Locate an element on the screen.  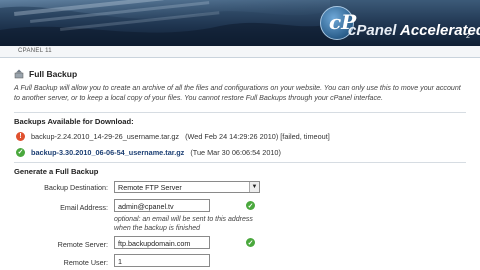
page-title: Full Backup is located at coordinates (53, 74).